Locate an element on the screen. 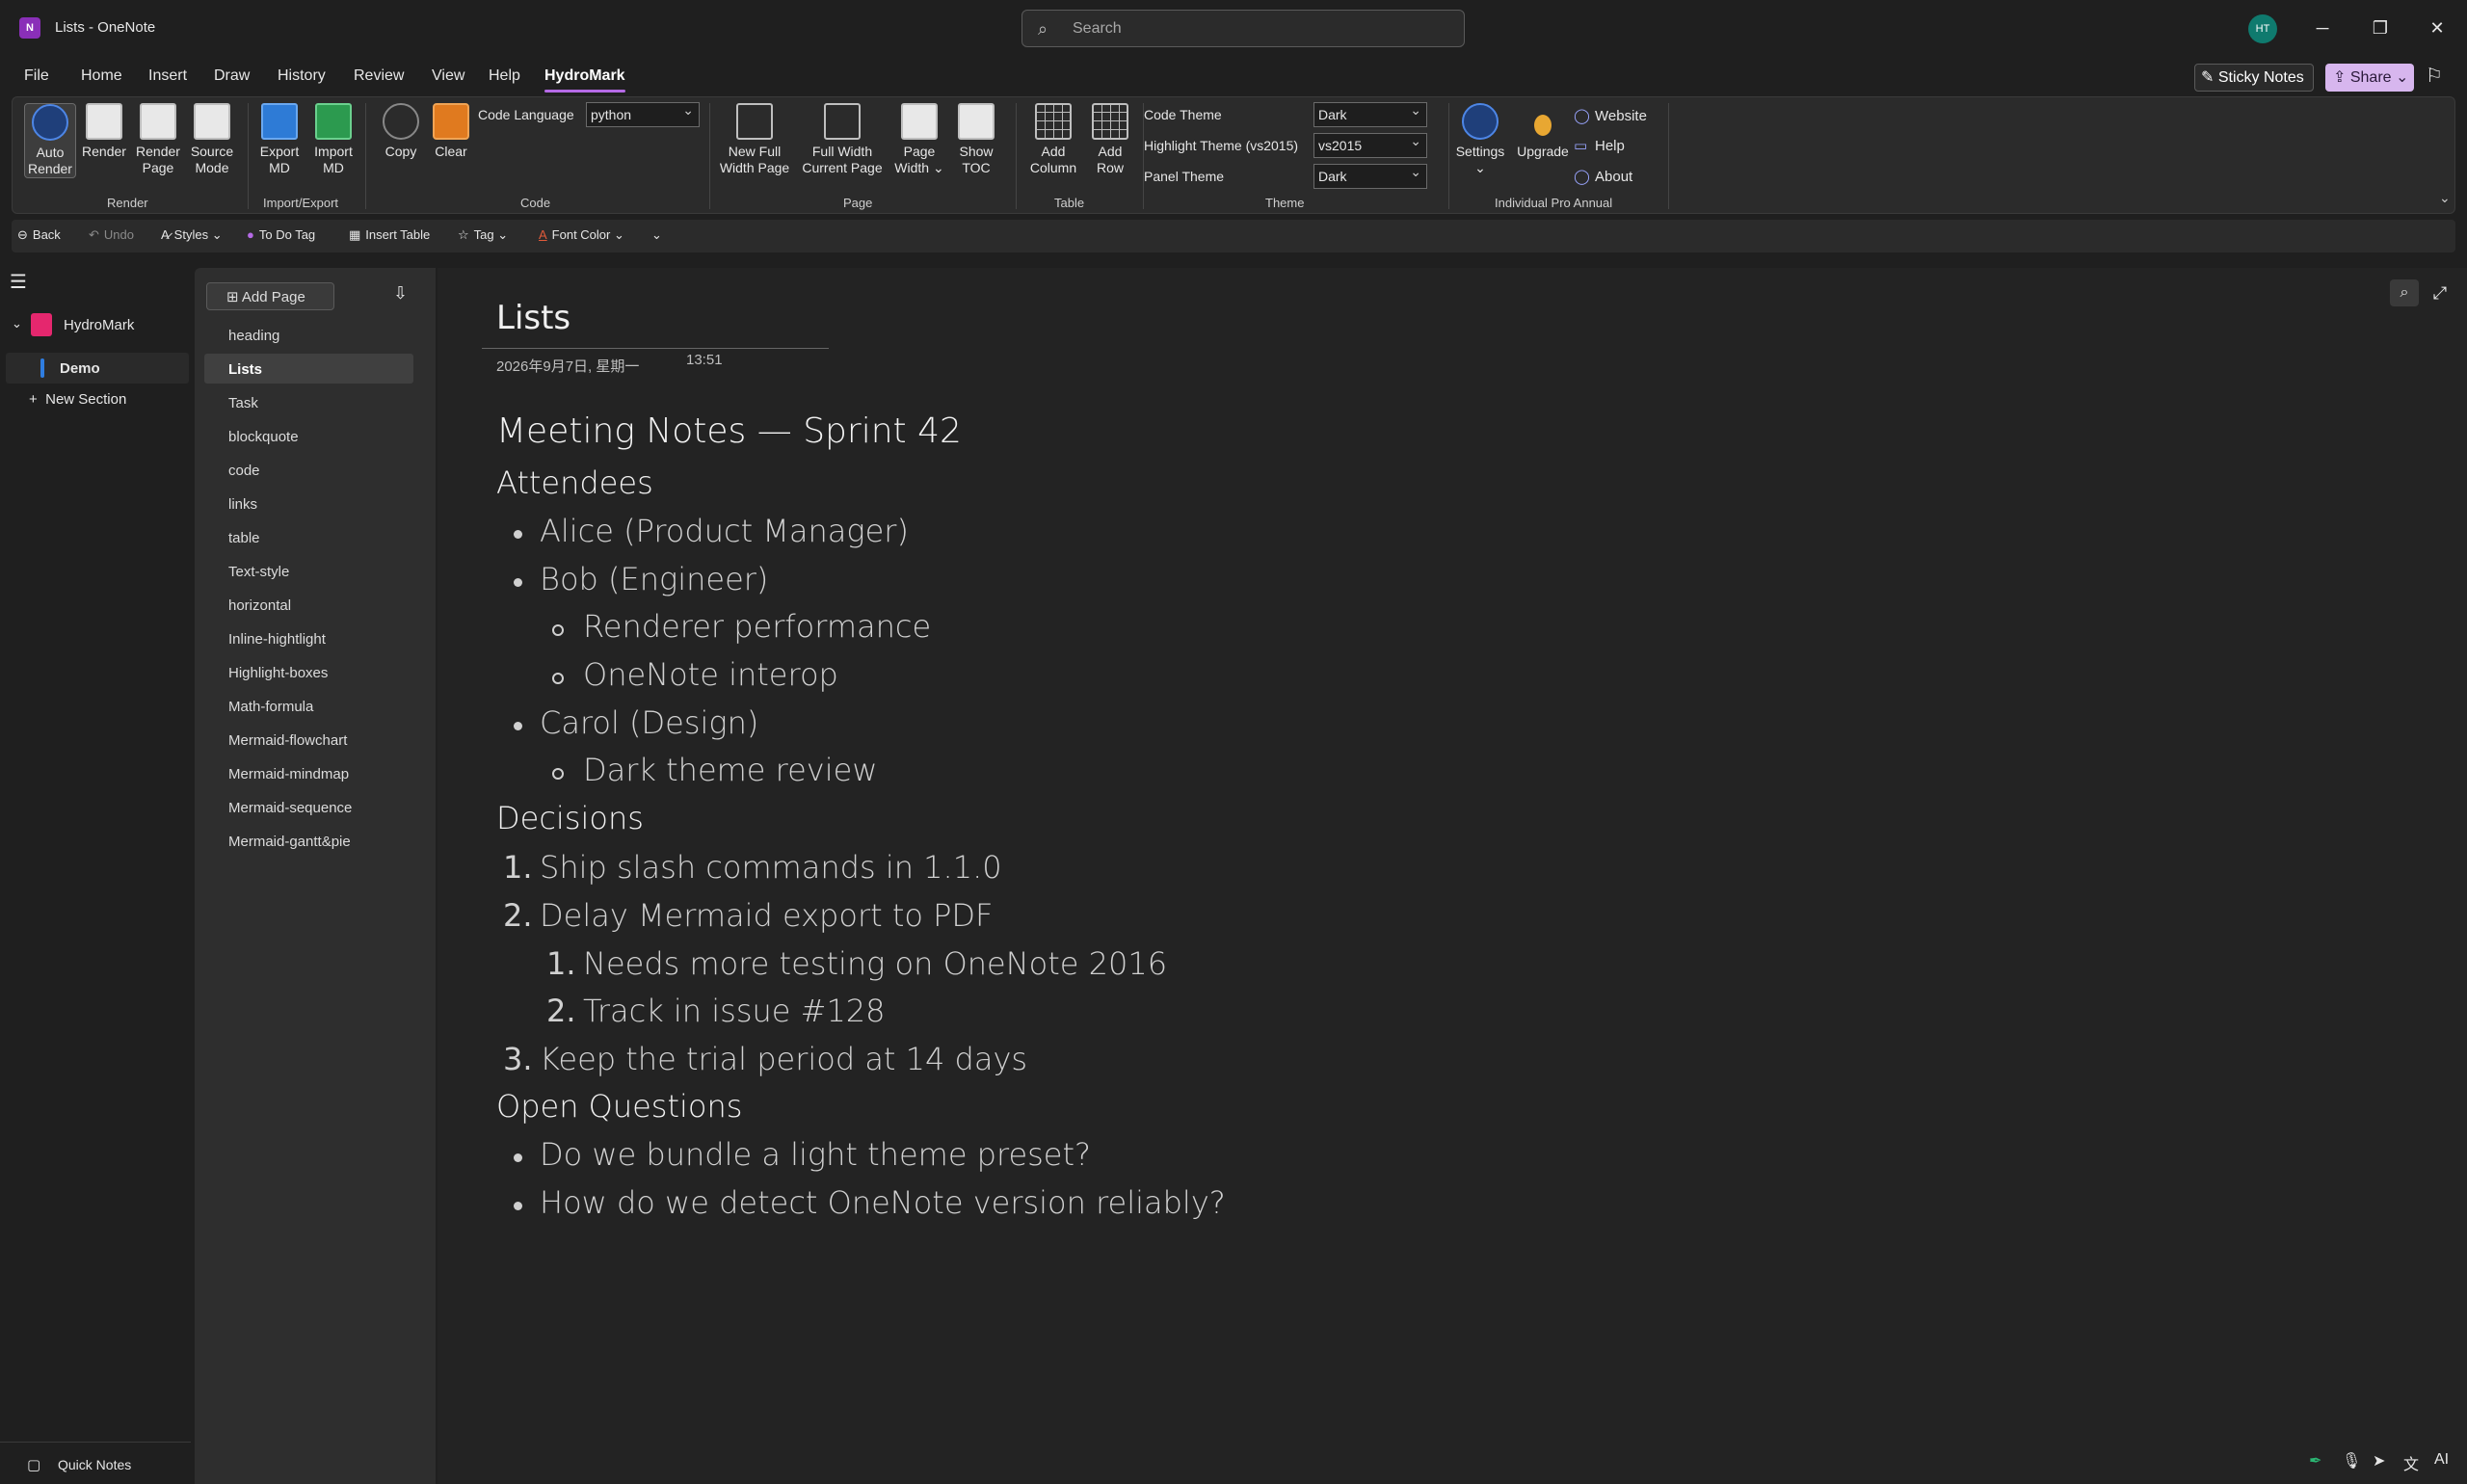  code-language-select: python is located at coordinates (643, 114).